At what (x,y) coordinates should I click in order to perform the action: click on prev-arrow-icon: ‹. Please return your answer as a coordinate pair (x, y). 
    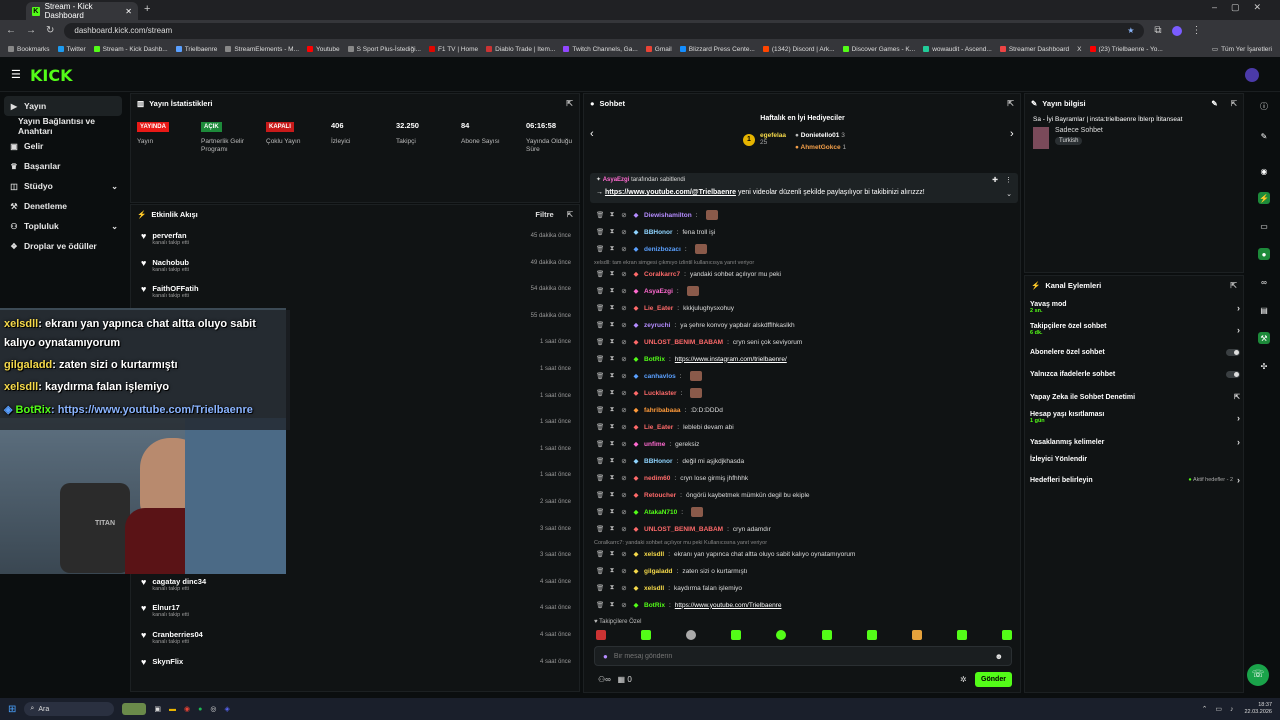
    Looking at the image, I should click on (592, 134).